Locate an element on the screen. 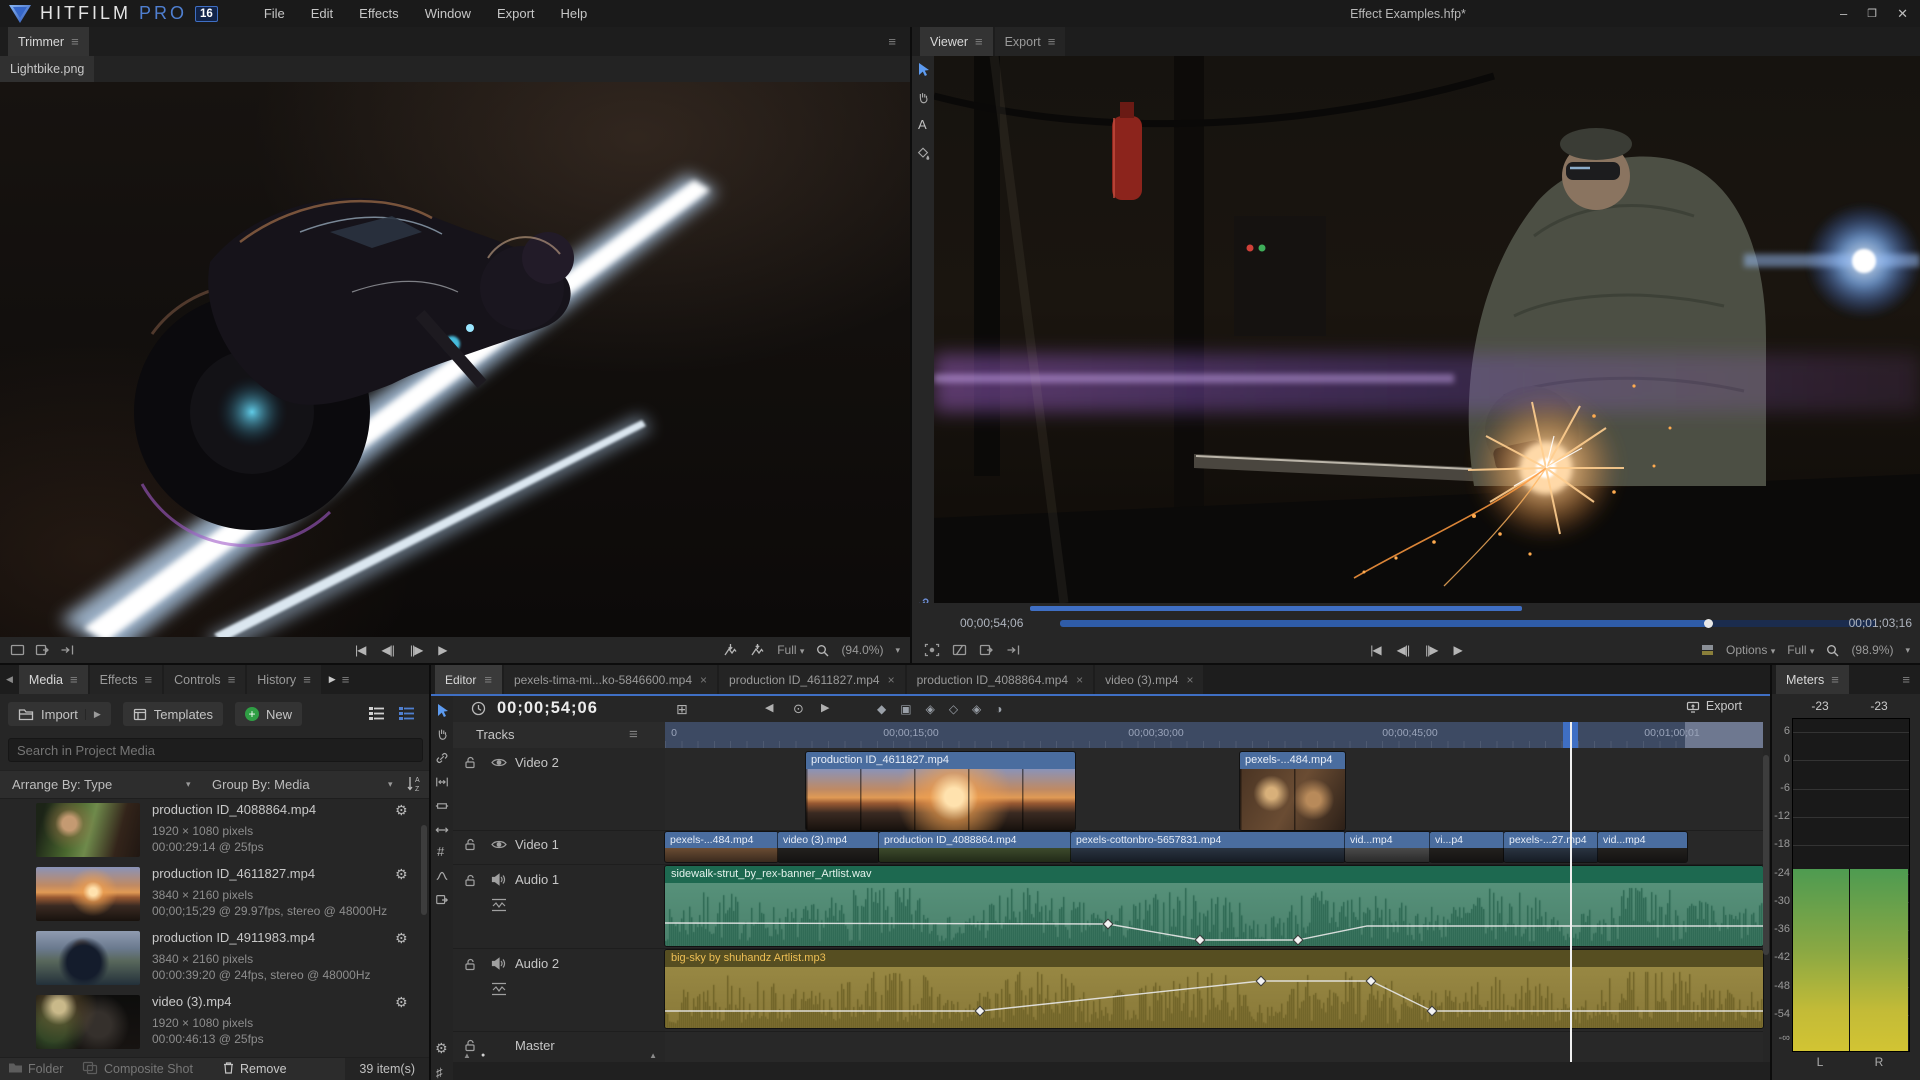  seek-bar is located at coordinates (1468, 623).